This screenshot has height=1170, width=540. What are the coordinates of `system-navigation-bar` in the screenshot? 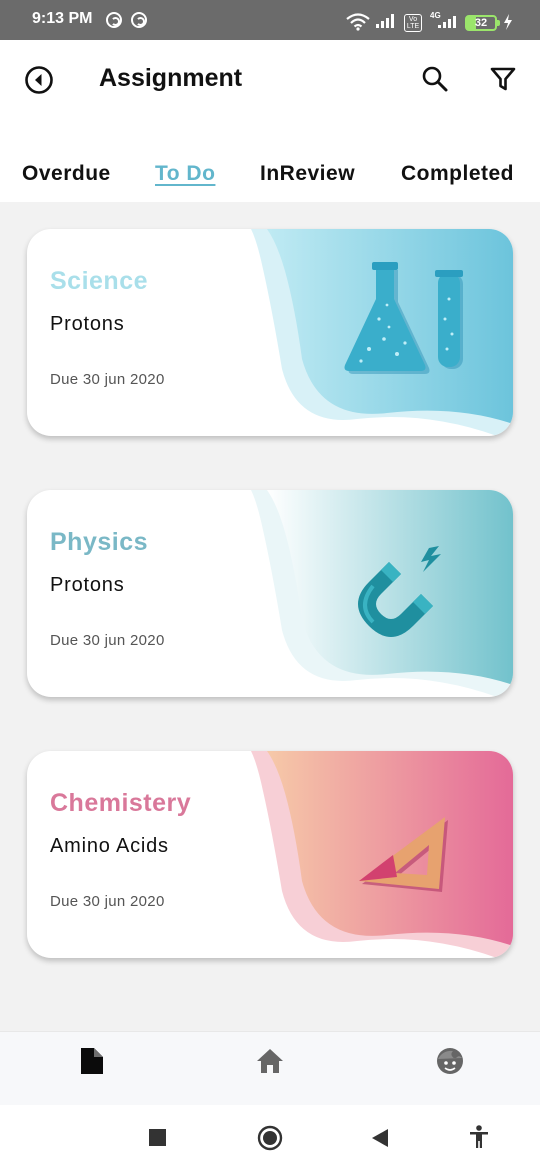 It's located at (270, 1137).